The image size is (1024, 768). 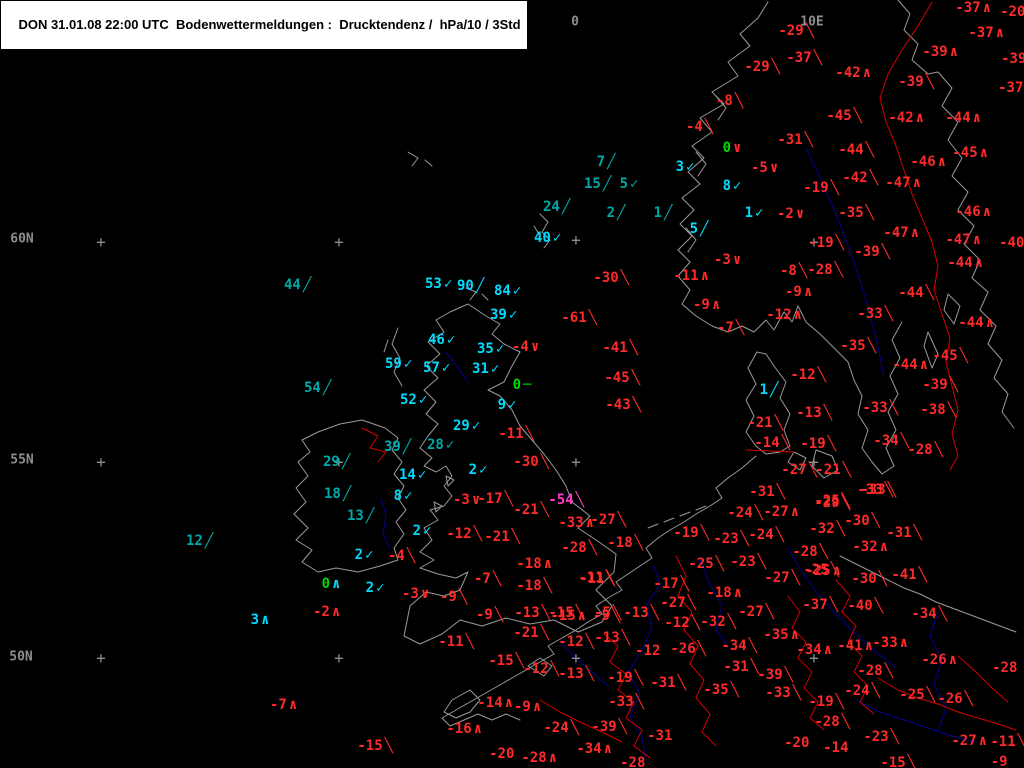 What do you see at coordinates (799, 470) in the screenshot?
I see `station-report: -27 ╲` at bounding box center [799, 470].